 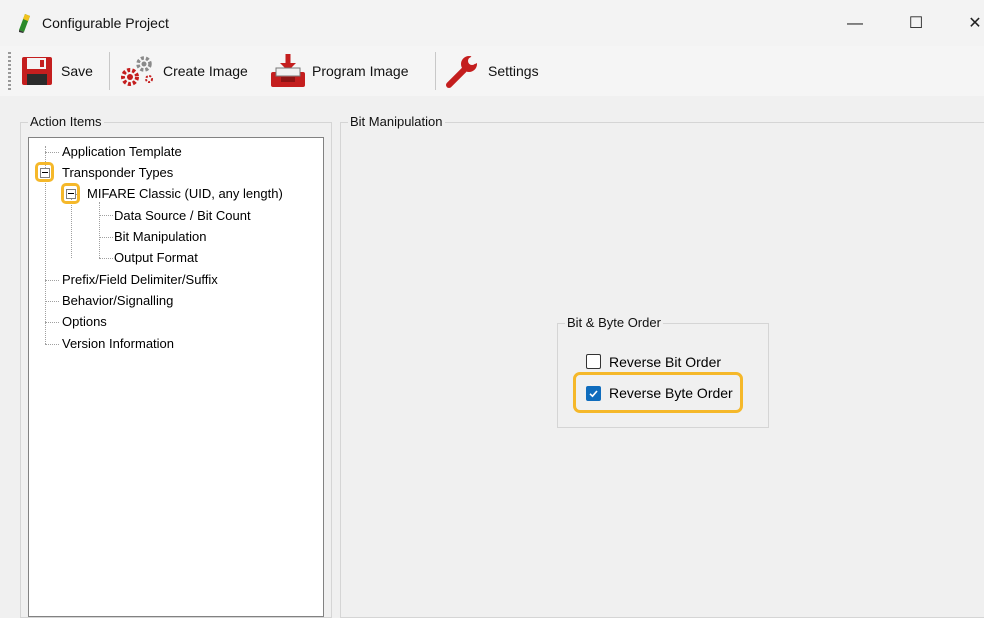 I want to click on tree-item-behavior-signalling: Behavior/Signalling, so click(x=117, y=300).